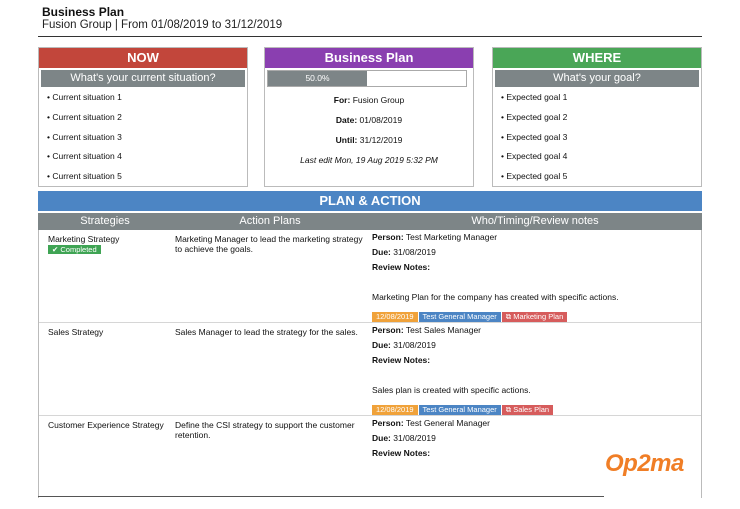 The width and height of the screenshot is (740, 509). I want to click on person-value: Test Marketing Manager, so click(451, 237).